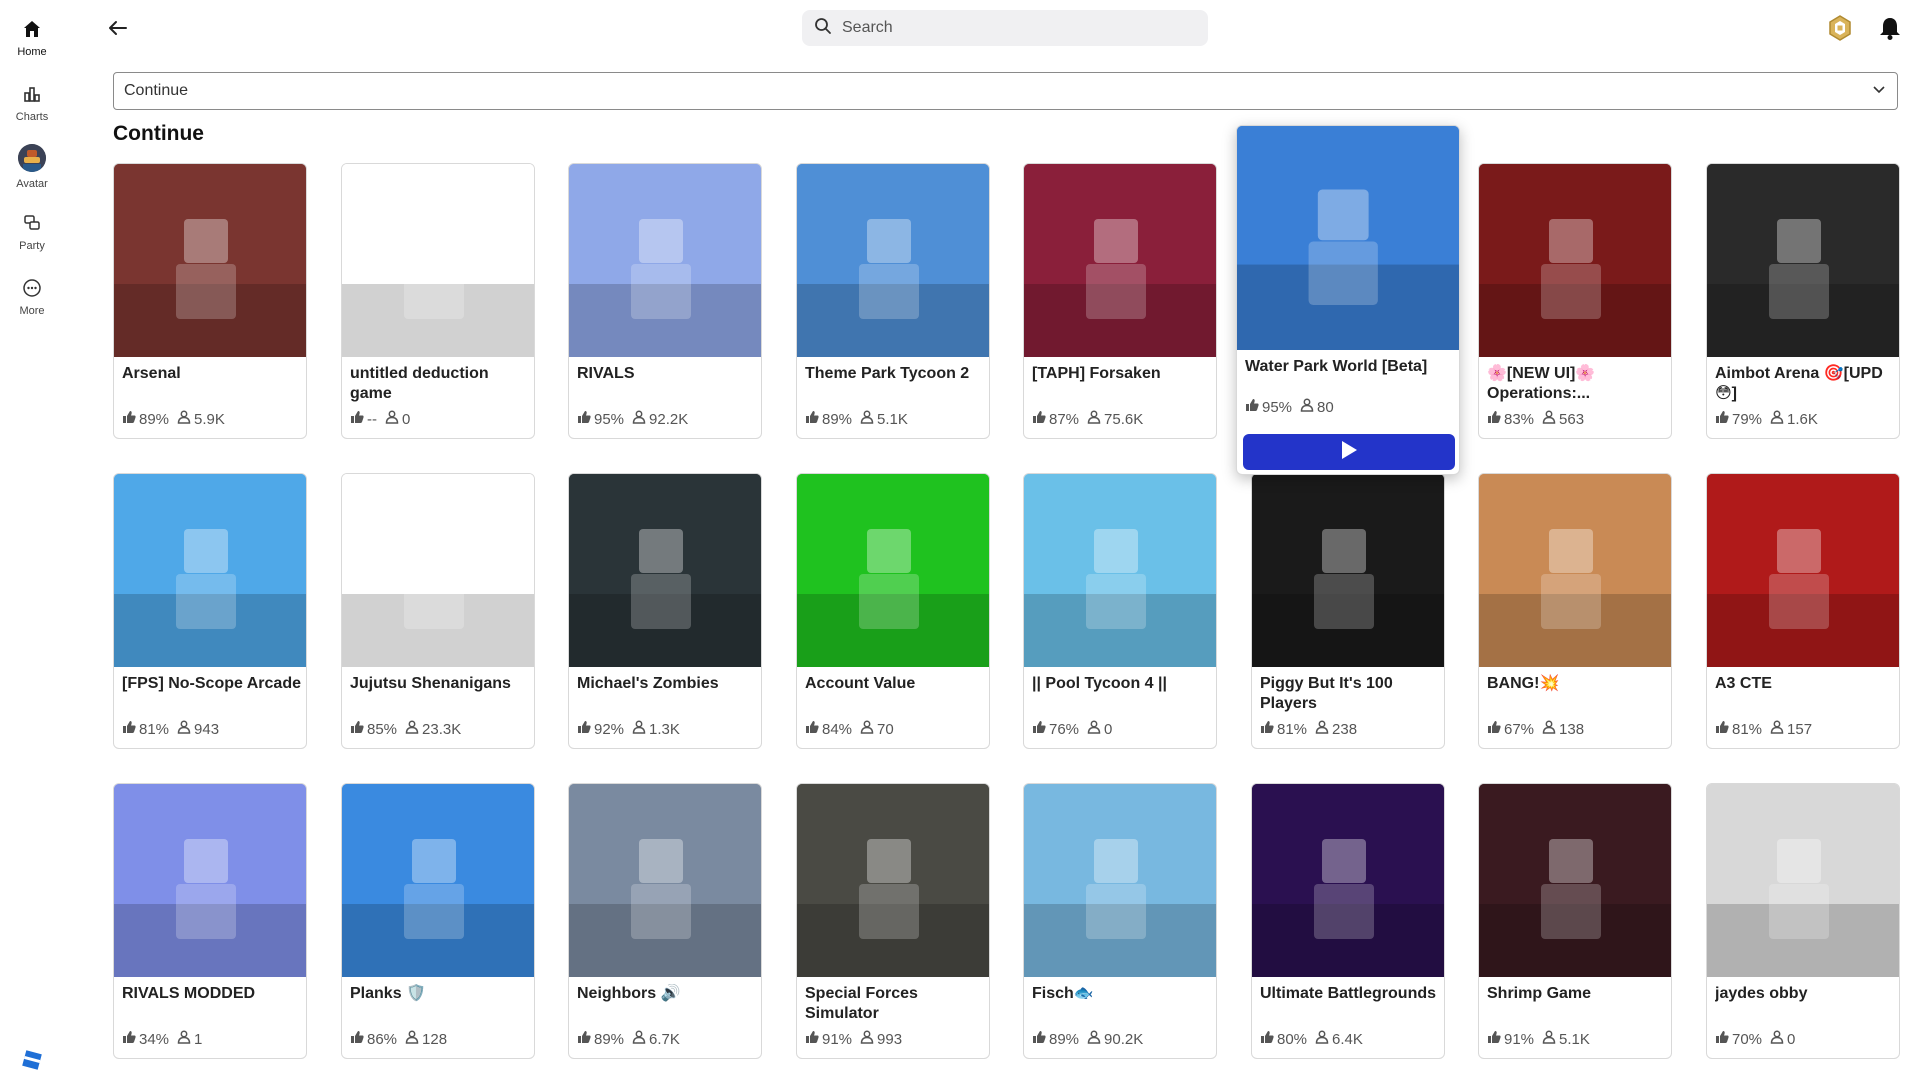 The height and width of the screenshot is (1080, 1920). I want to click on game-title: Ultimate Battlegrounds, so click(1348, 993).